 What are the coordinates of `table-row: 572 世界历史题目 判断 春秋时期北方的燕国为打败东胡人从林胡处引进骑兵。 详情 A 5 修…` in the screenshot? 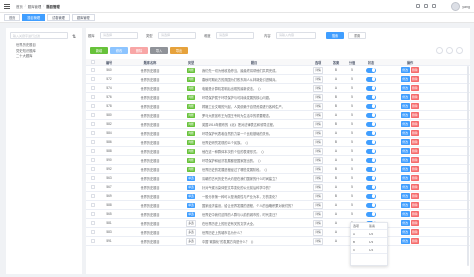 It's located at (278, 79).